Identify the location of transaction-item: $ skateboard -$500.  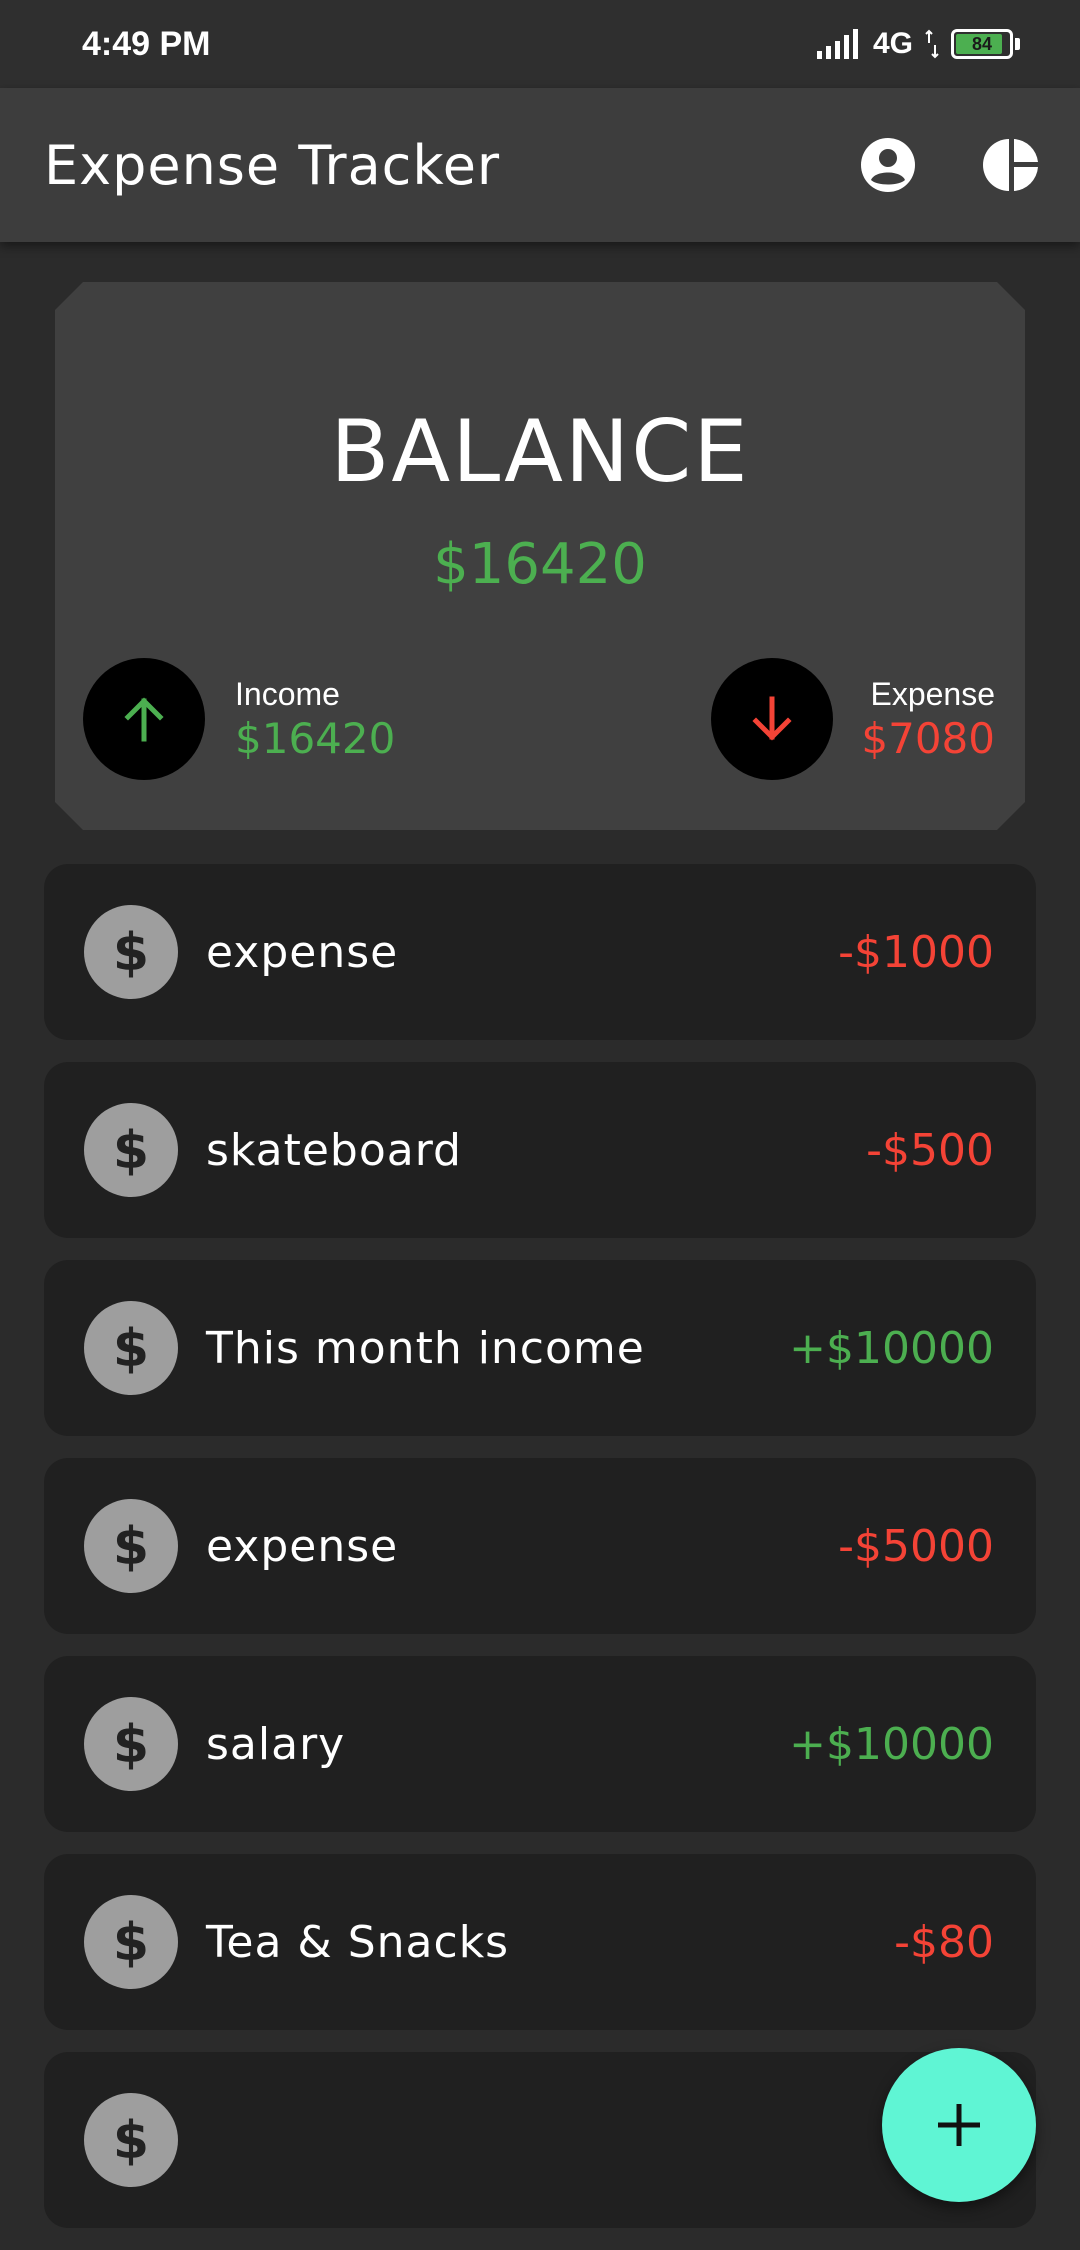
(540, 1150).